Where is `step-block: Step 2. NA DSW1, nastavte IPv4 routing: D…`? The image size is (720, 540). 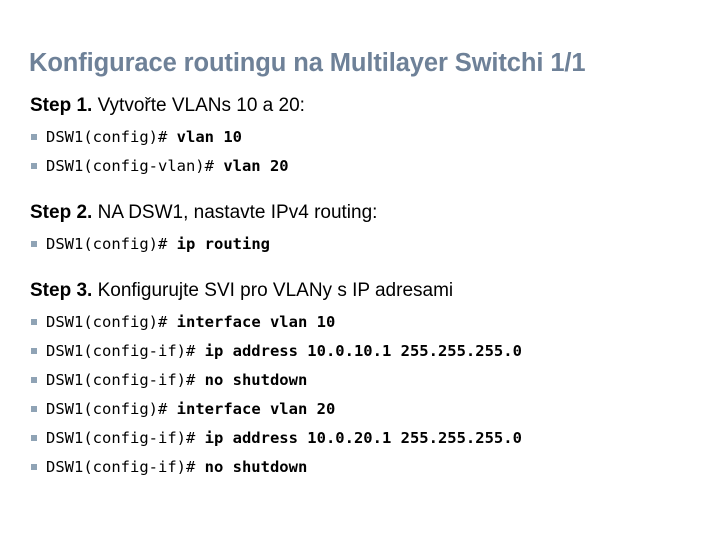
step-block: Step 2. NA DSW1, nastavte IPv4 routing: D… is located at coordinates (360, 229).